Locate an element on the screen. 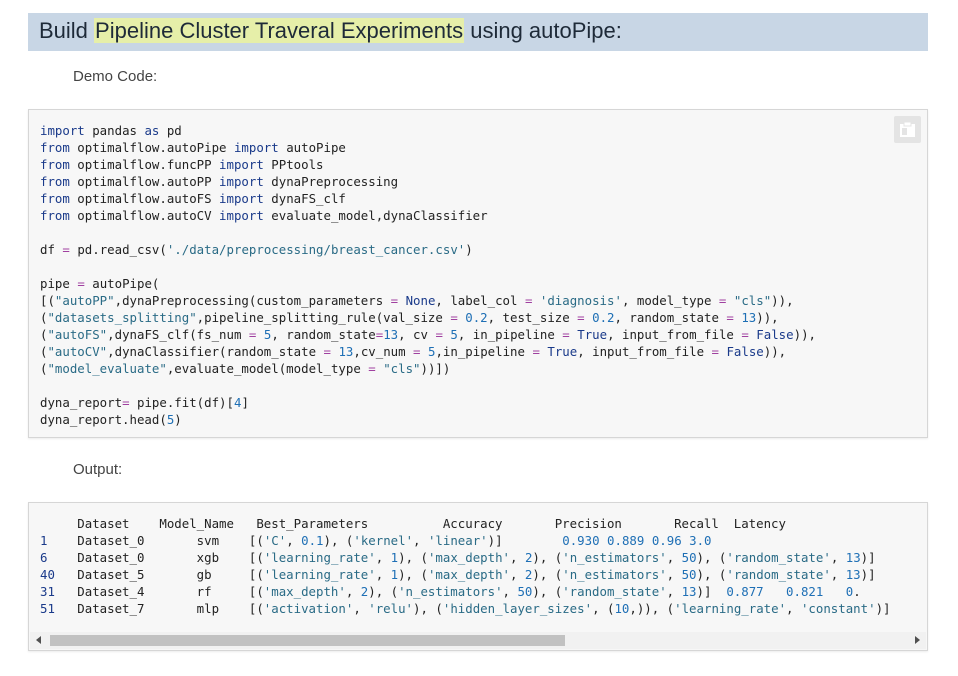  horizontal-scrollbar is located at coordinates (478, 640).